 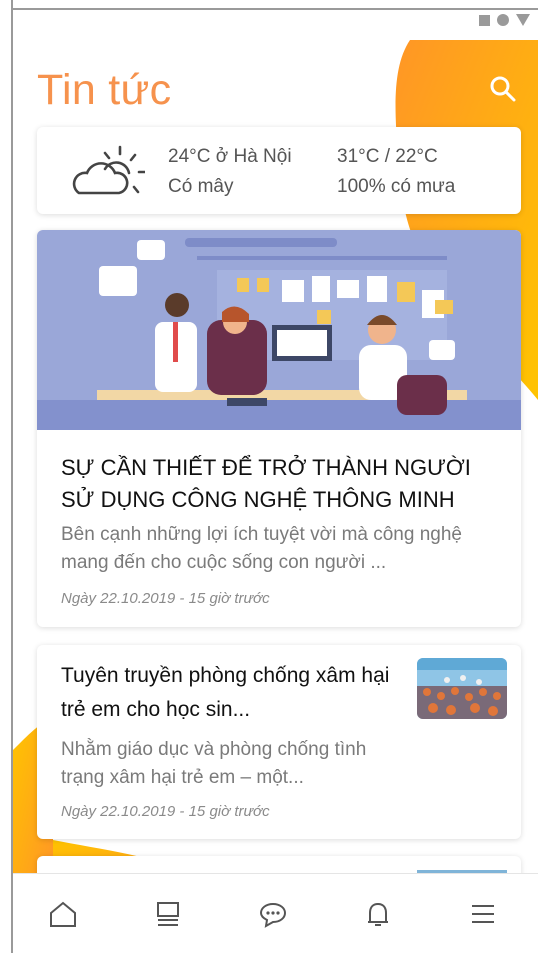 I want to click on device-frame-top, so click(x=274, y=9).